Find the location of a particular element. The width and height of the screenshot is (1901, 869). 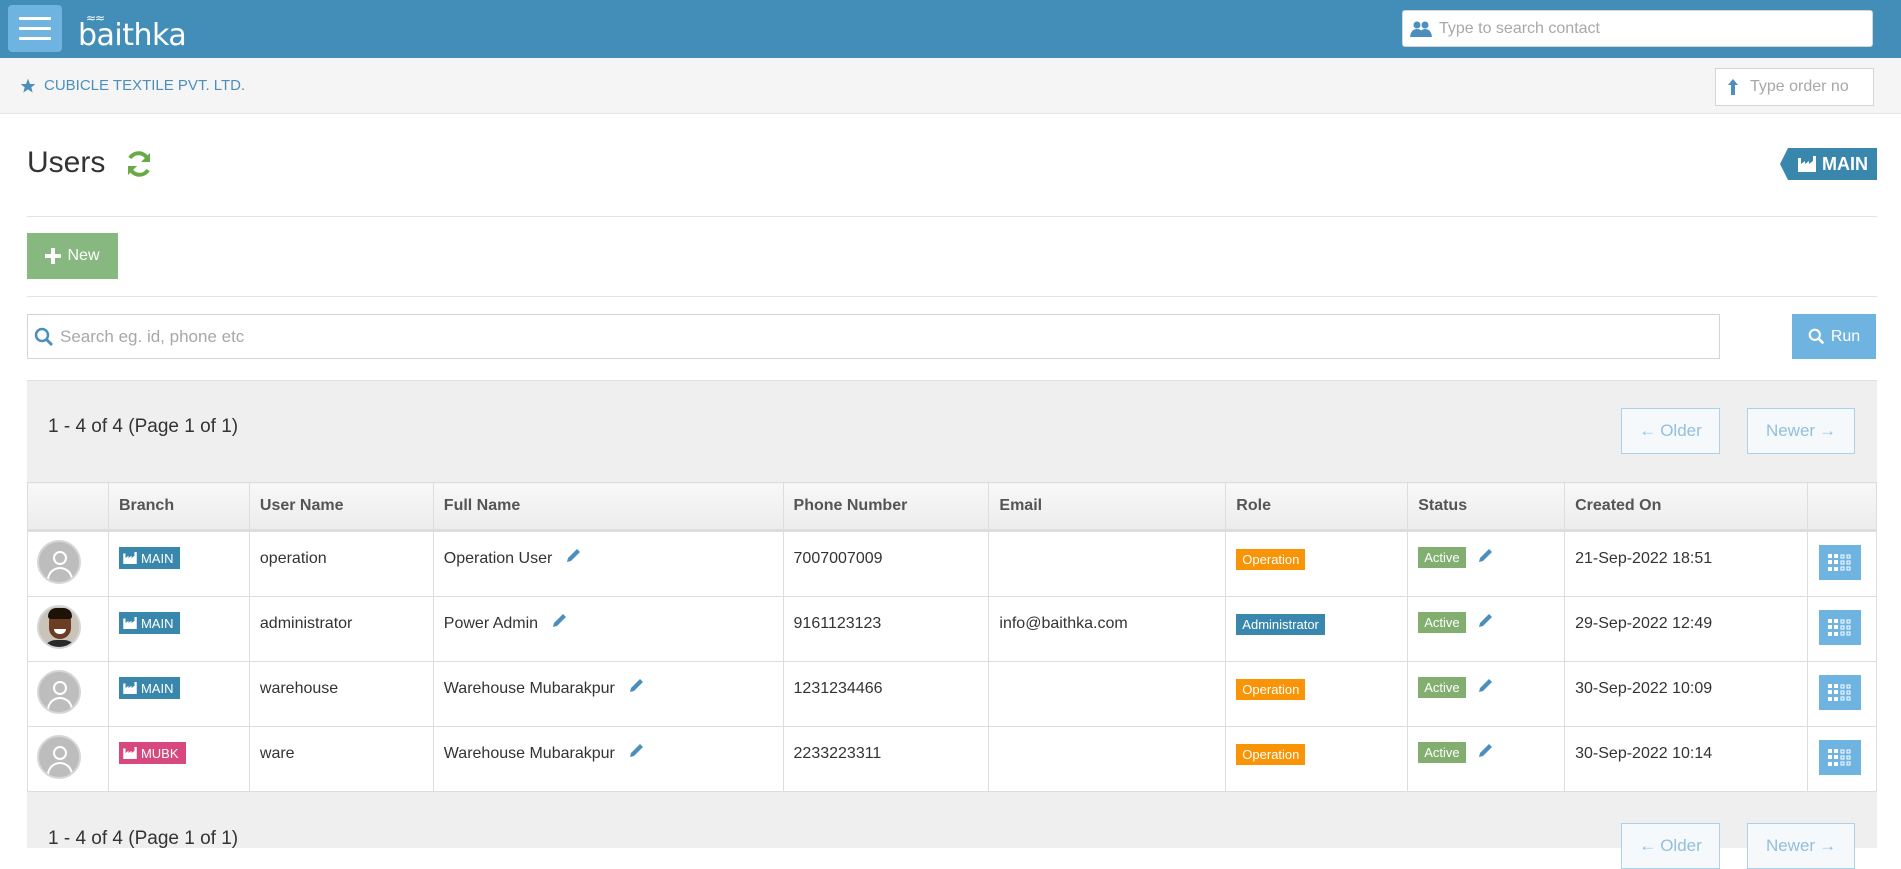

new-button-label: New is located at coordinates (83, 255).